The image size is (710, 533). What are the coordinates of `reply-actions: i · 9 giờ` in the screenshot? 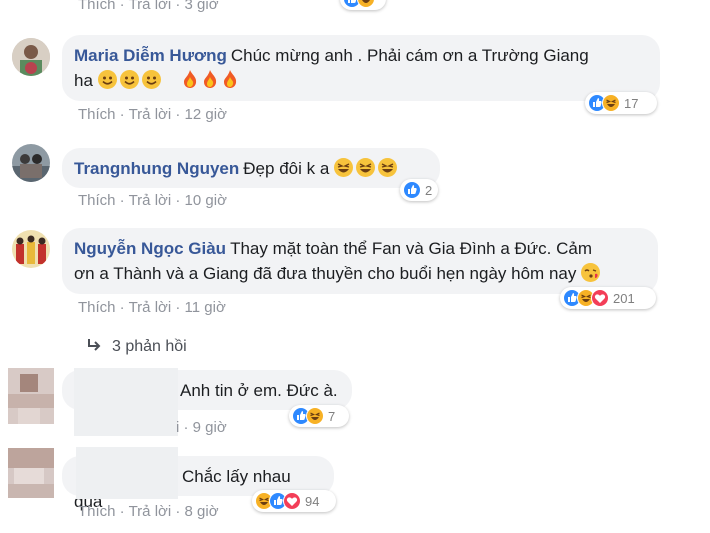 It's located at (201, 427).